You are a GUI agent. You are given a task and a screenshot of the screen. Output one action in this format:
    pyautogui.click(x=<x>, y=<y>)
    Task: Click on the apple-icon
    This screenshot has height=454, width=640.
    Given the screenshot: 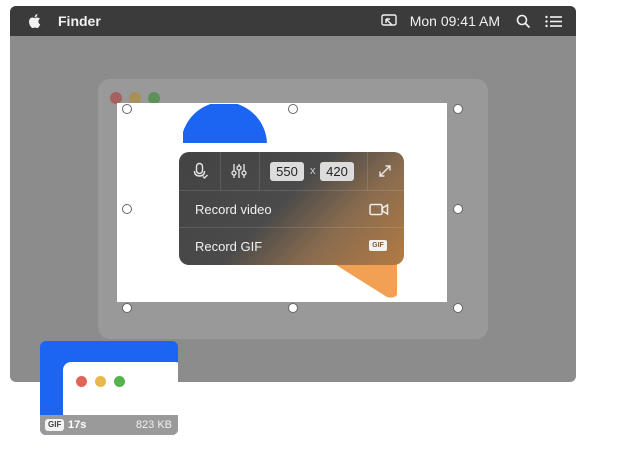 What is the action you would take?
    pyautogui.click(x=35, y=21)
    